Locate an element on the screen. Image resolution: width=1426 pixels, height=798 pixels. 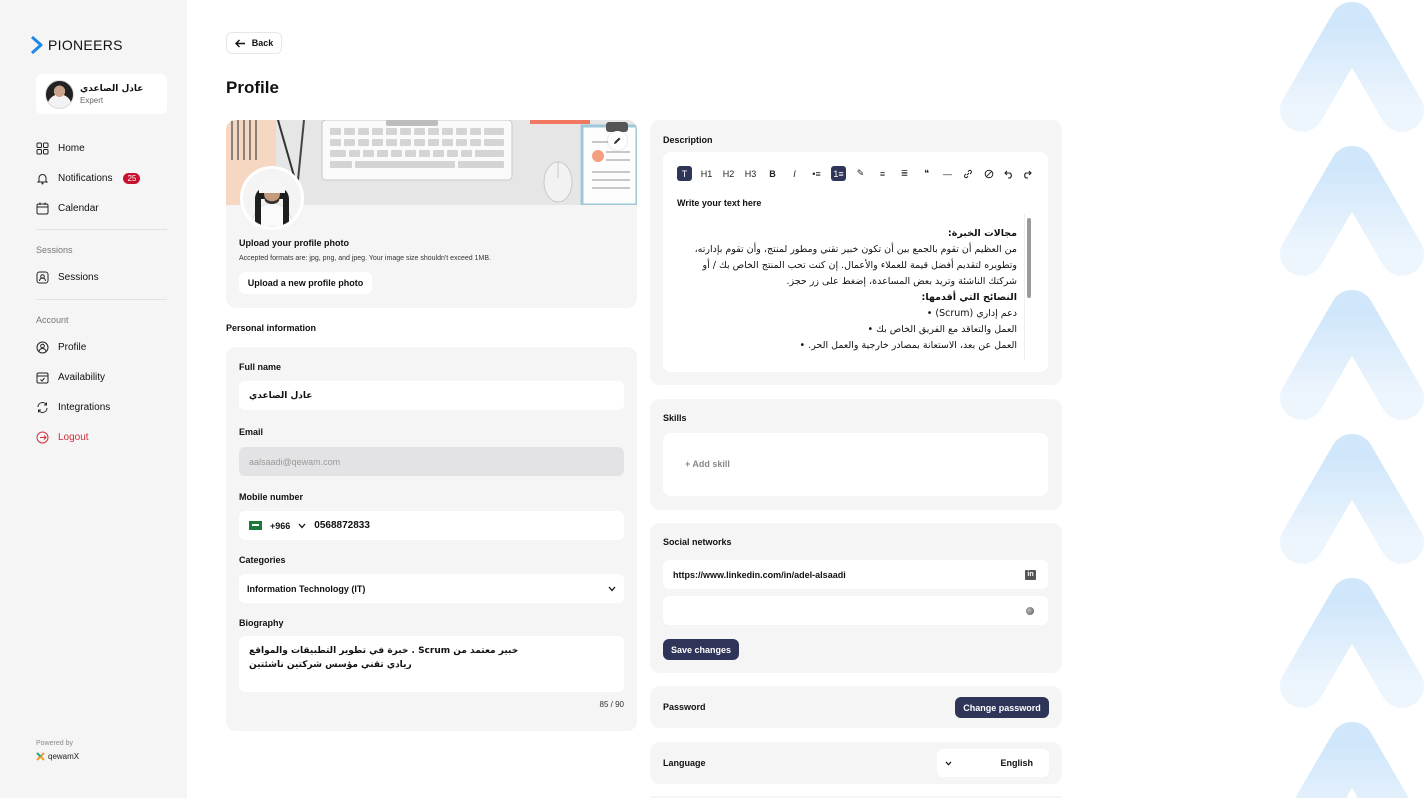
linkedin-url: https://www.linkedin.com/in/adel-alsaadi is located at coordinates (759, 574).